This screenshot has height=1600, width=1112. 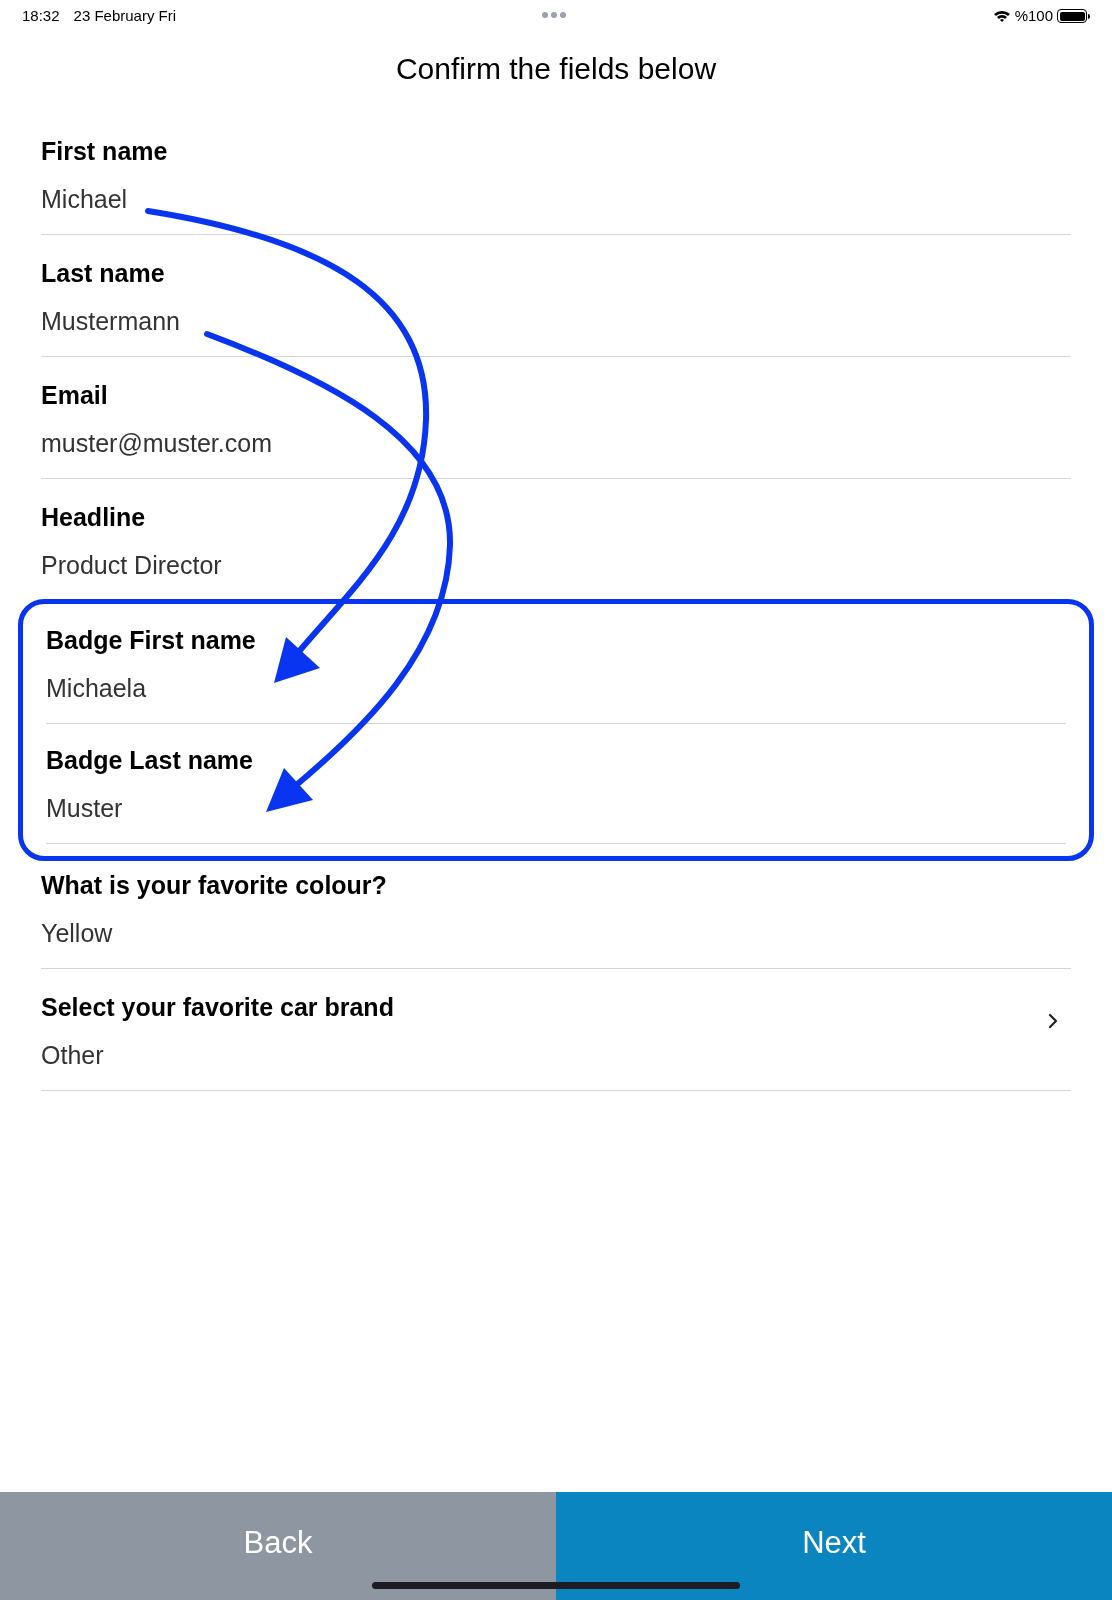 What do you see at coordinates (157, 443) in the screenshot?
I see `field-value: muster@muster.com` at bounding box center [157, 443].